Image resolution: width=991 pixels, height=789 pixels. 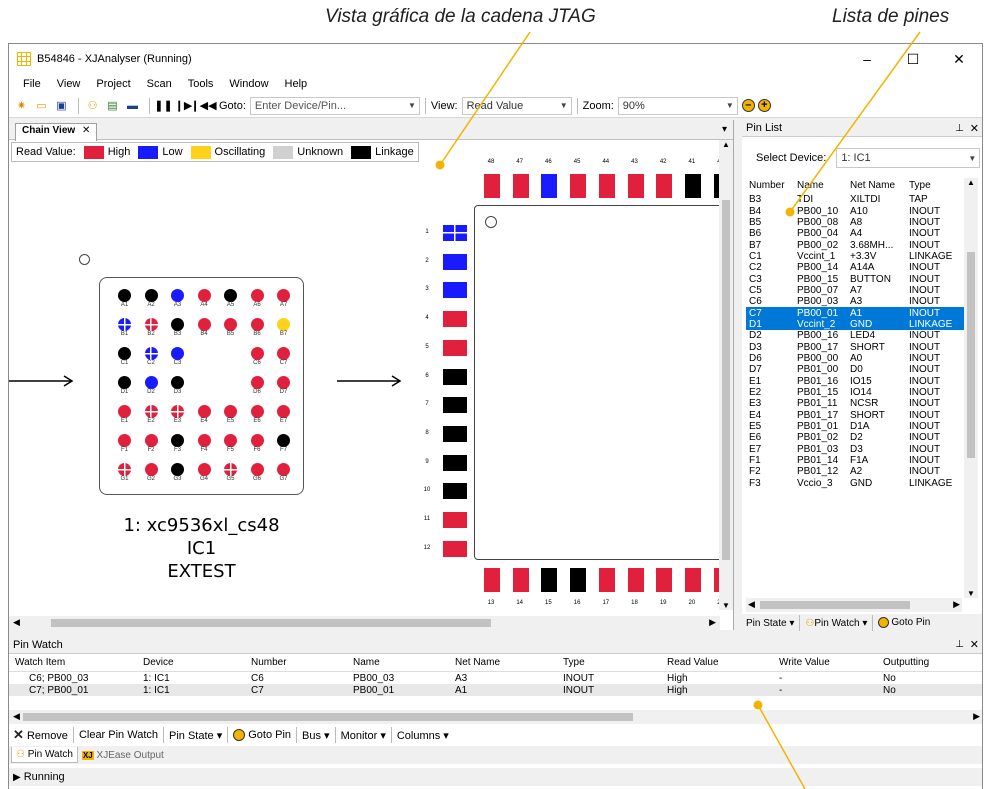 I want to click on leader-chain-view, so click(x=485, y=98).